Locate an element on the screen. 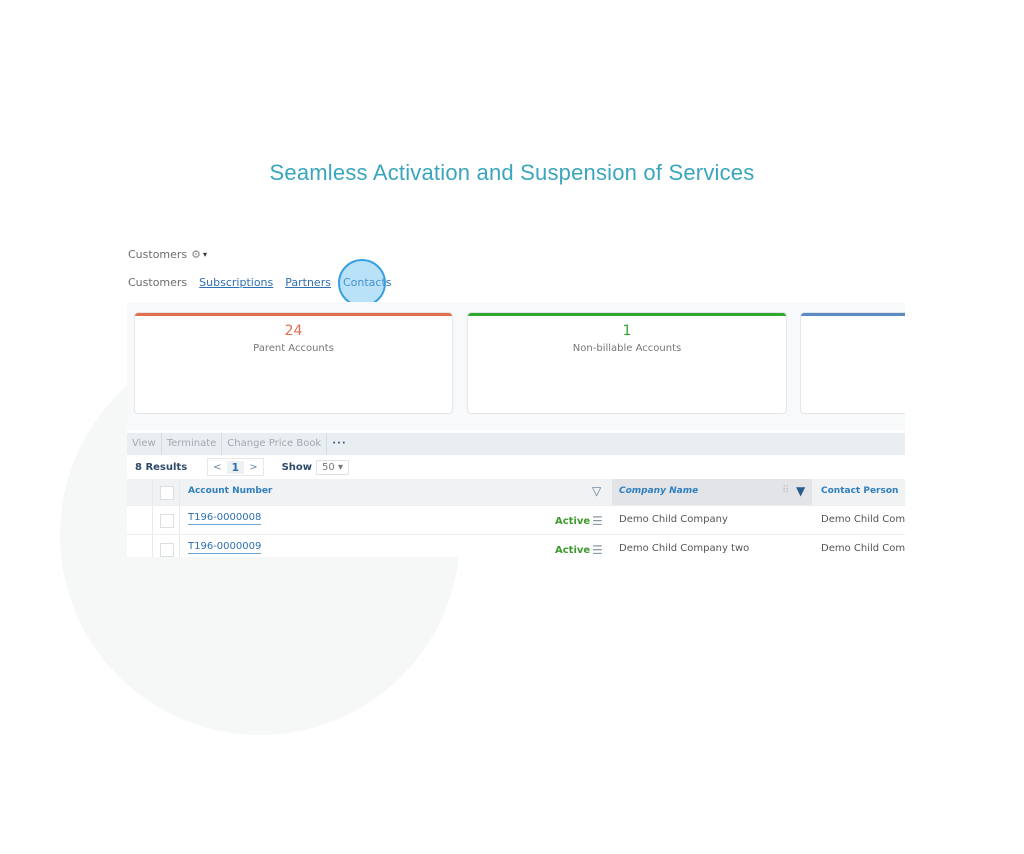 The image size is (1024, 854). show-label: Show is located at coordinates (297, 467).